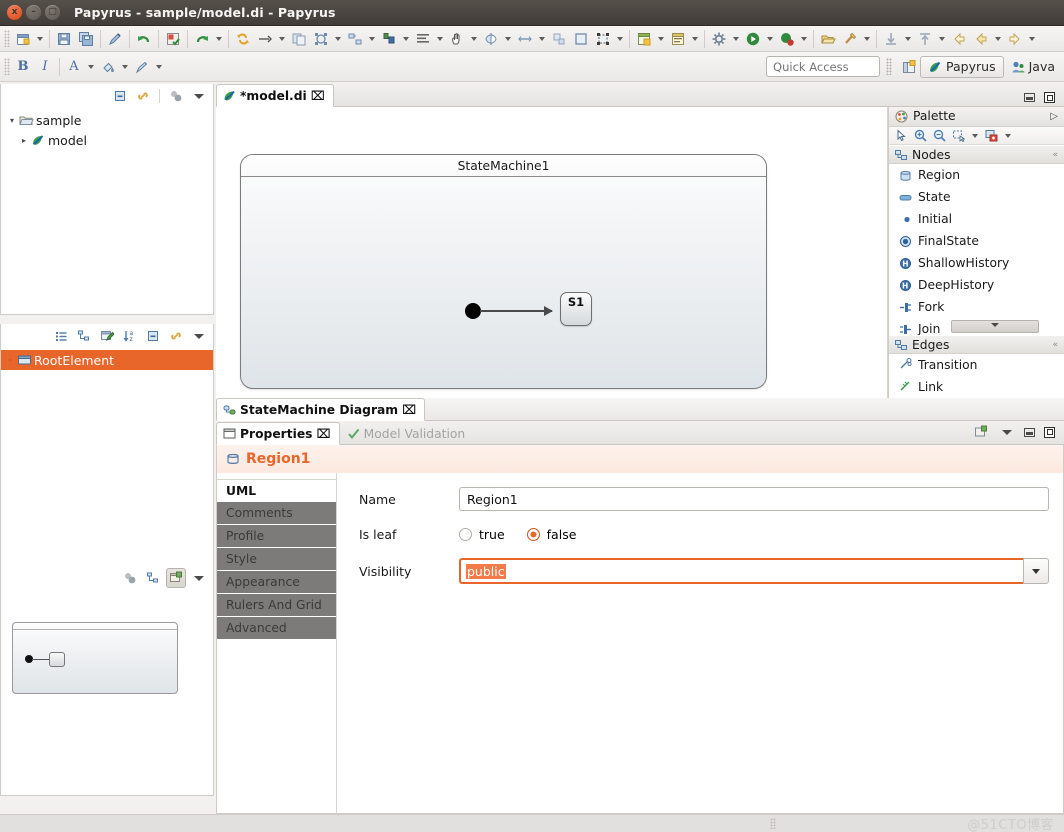  I want to click on bold-icon: B, so click(23, 67).